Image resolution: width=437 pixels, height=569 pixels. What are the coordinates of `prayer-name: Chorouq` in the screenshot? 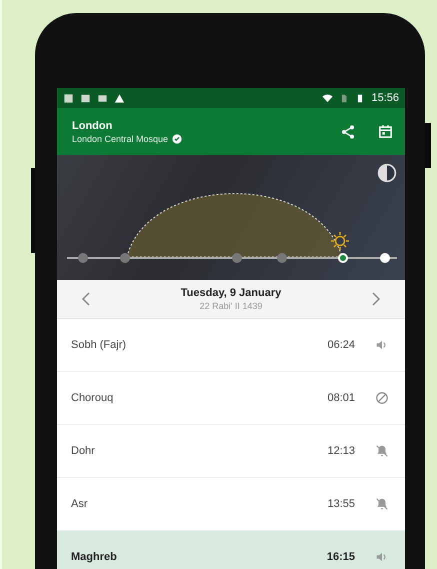 It's located at (92, 398).